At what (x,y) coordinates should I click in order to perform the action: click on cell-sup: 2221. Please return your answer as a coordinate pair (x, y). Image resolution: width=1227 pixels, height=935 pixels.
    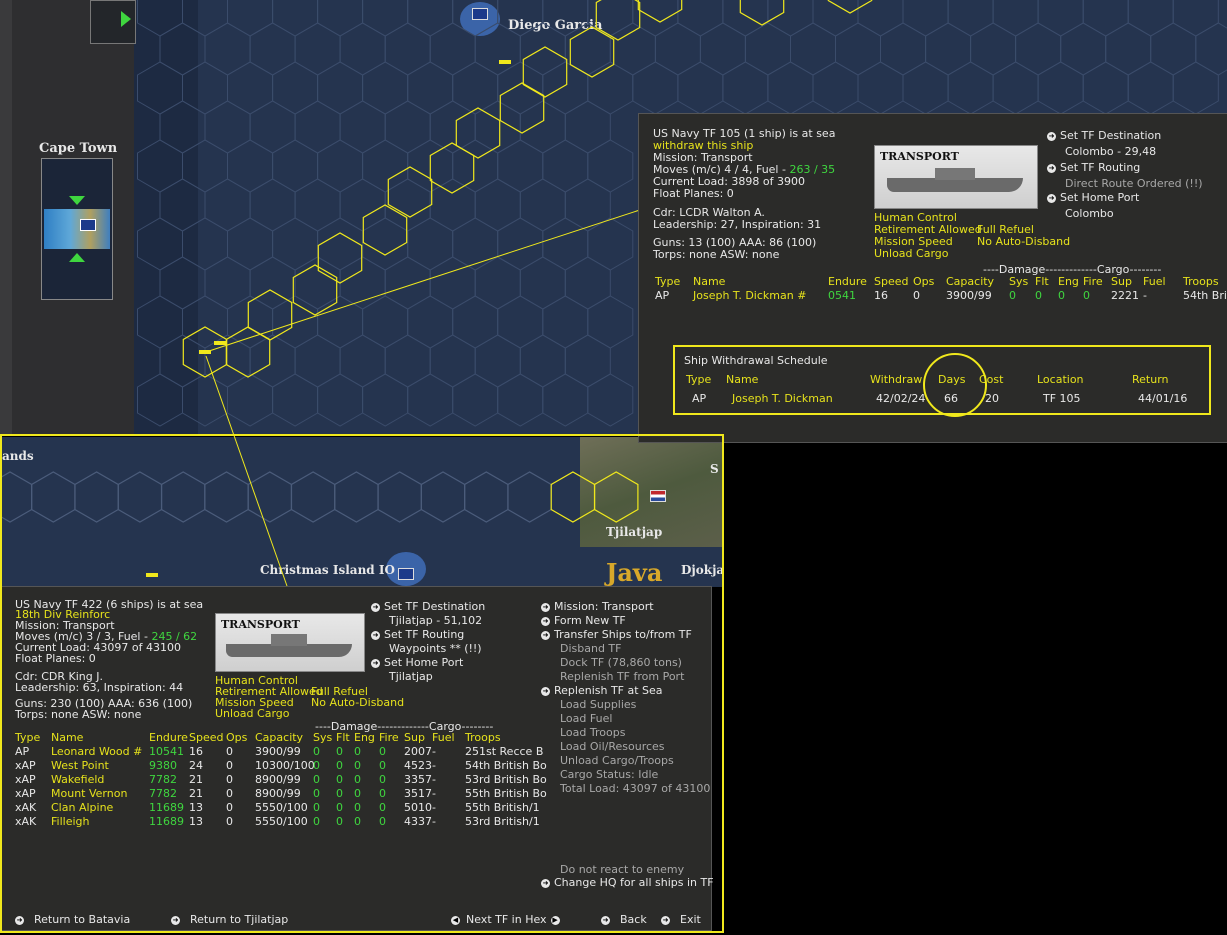
    Looking at the image, I should click on (1125, 295).